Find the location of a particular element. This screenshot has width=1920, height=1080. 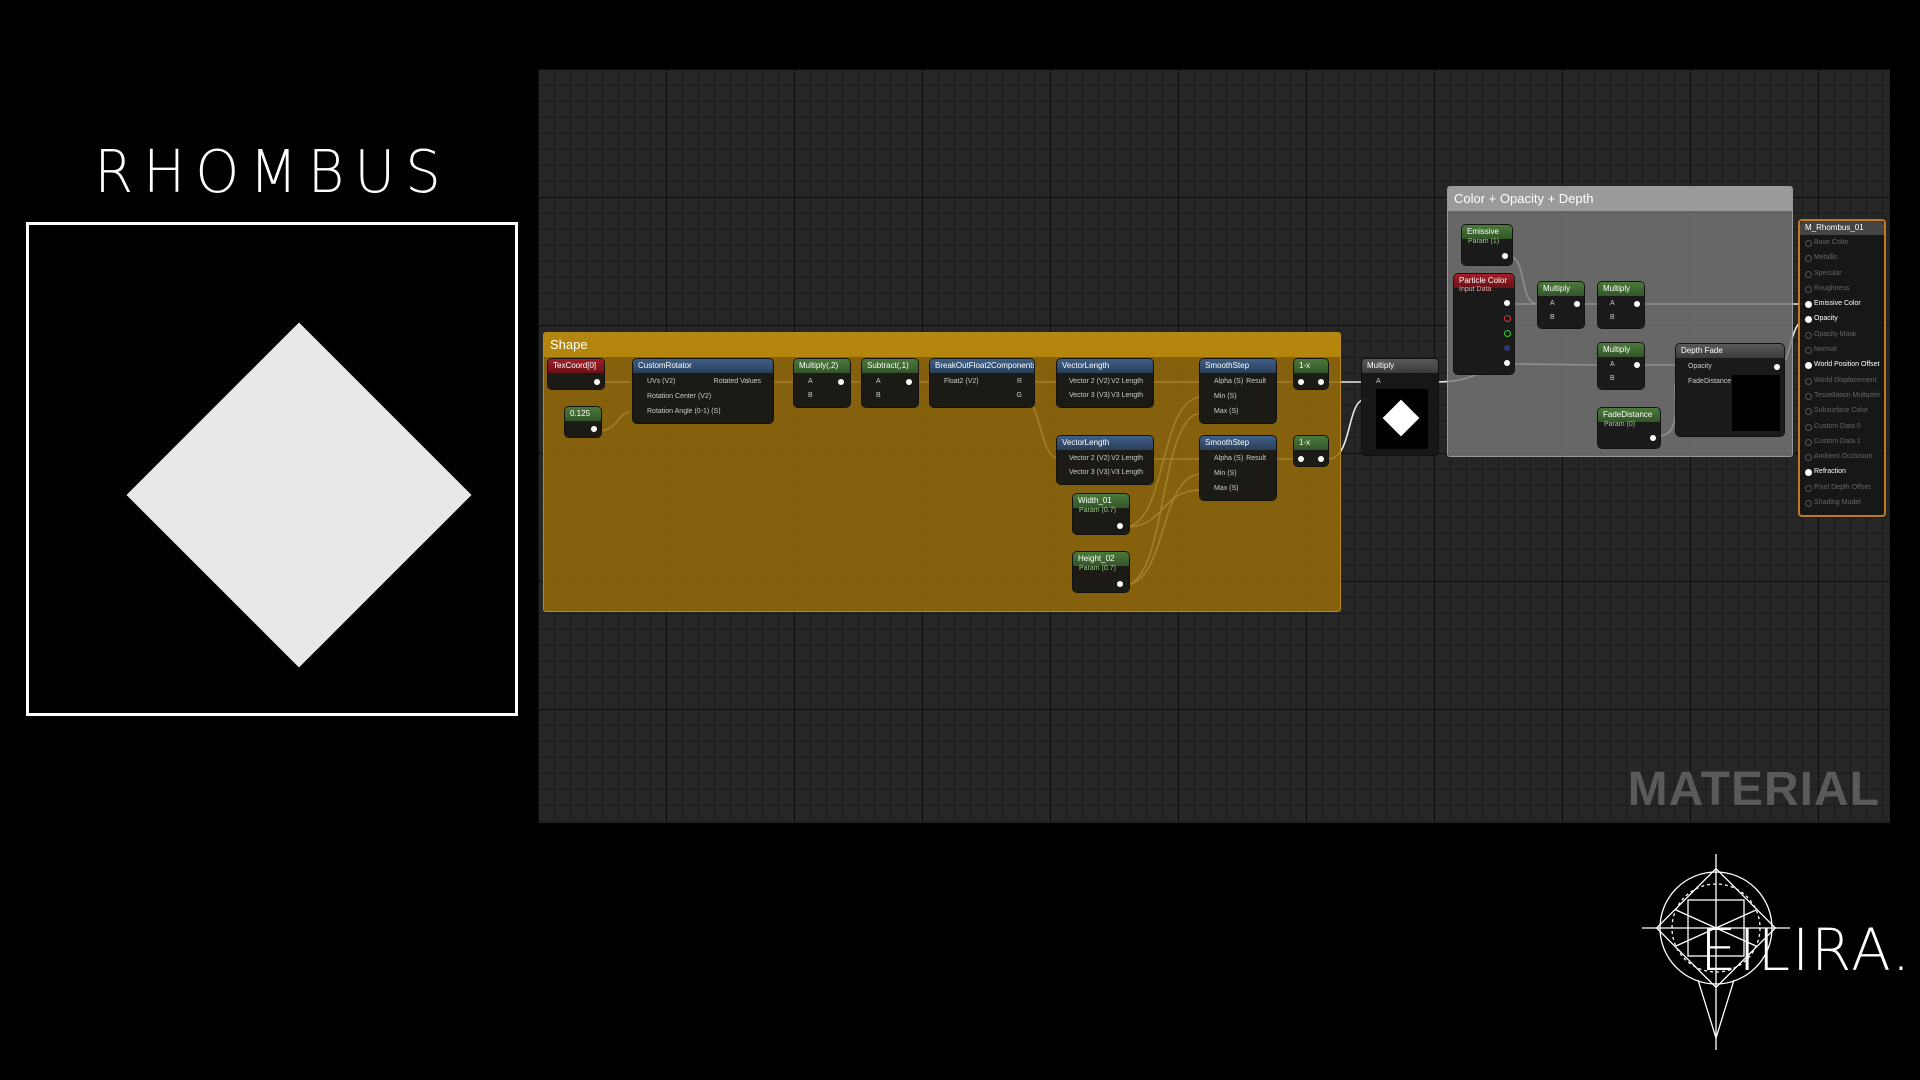

node-preview is located at coordinates (1402, 419).